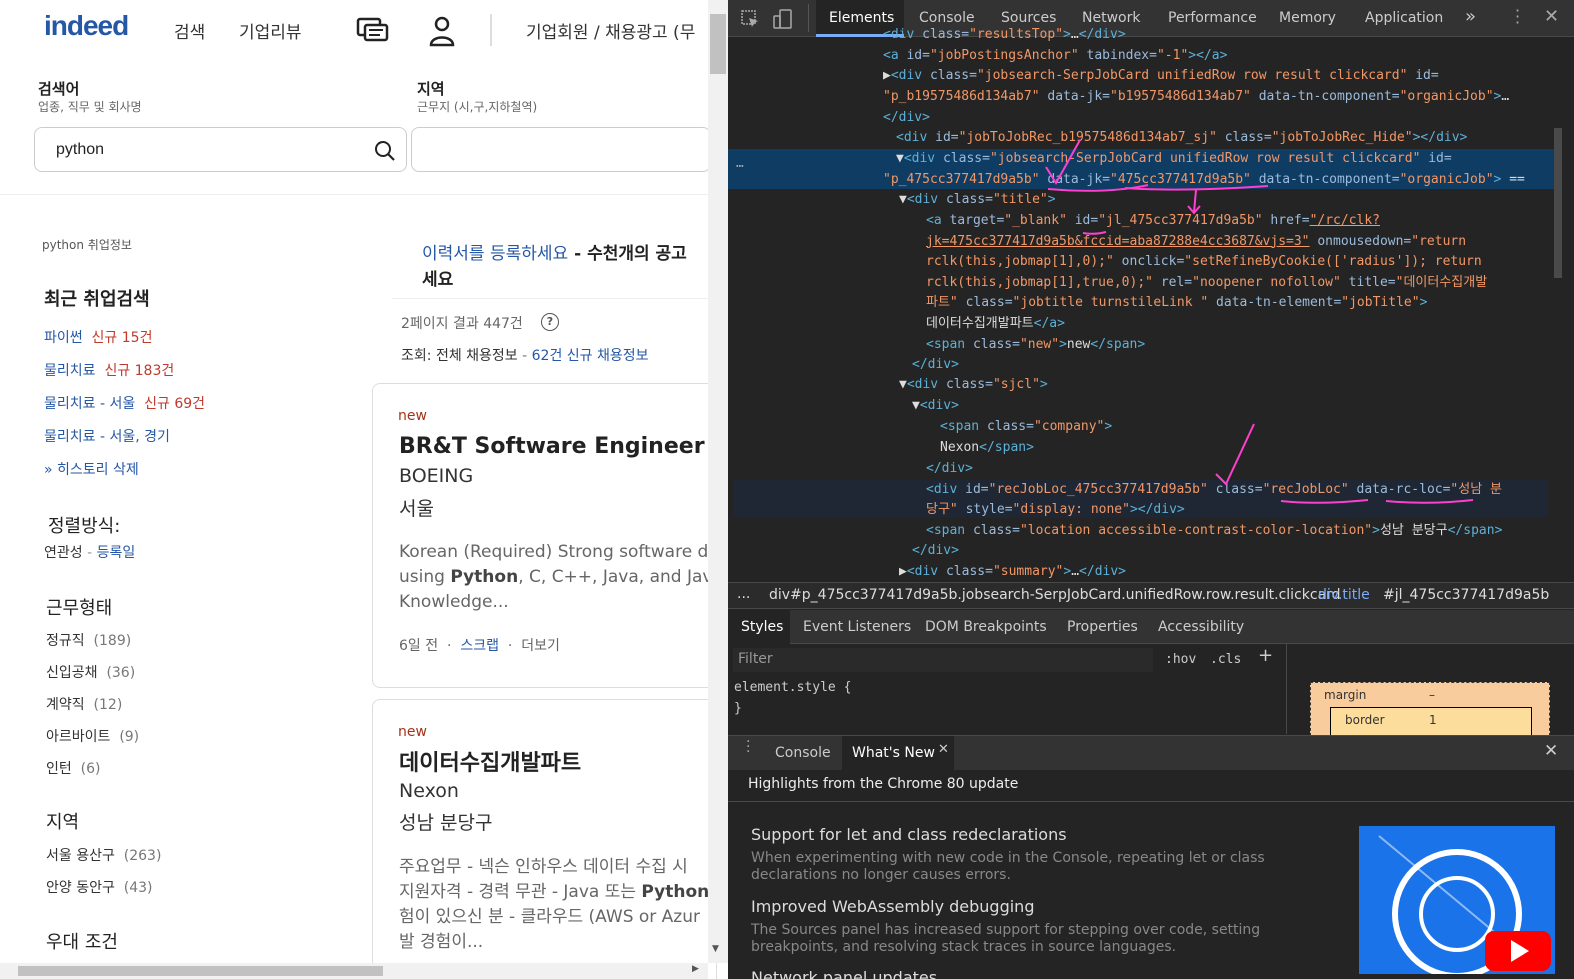 This screenshot has width=1574, height=979. I want to click on tab-properties: Properties, so click(1102, 627).